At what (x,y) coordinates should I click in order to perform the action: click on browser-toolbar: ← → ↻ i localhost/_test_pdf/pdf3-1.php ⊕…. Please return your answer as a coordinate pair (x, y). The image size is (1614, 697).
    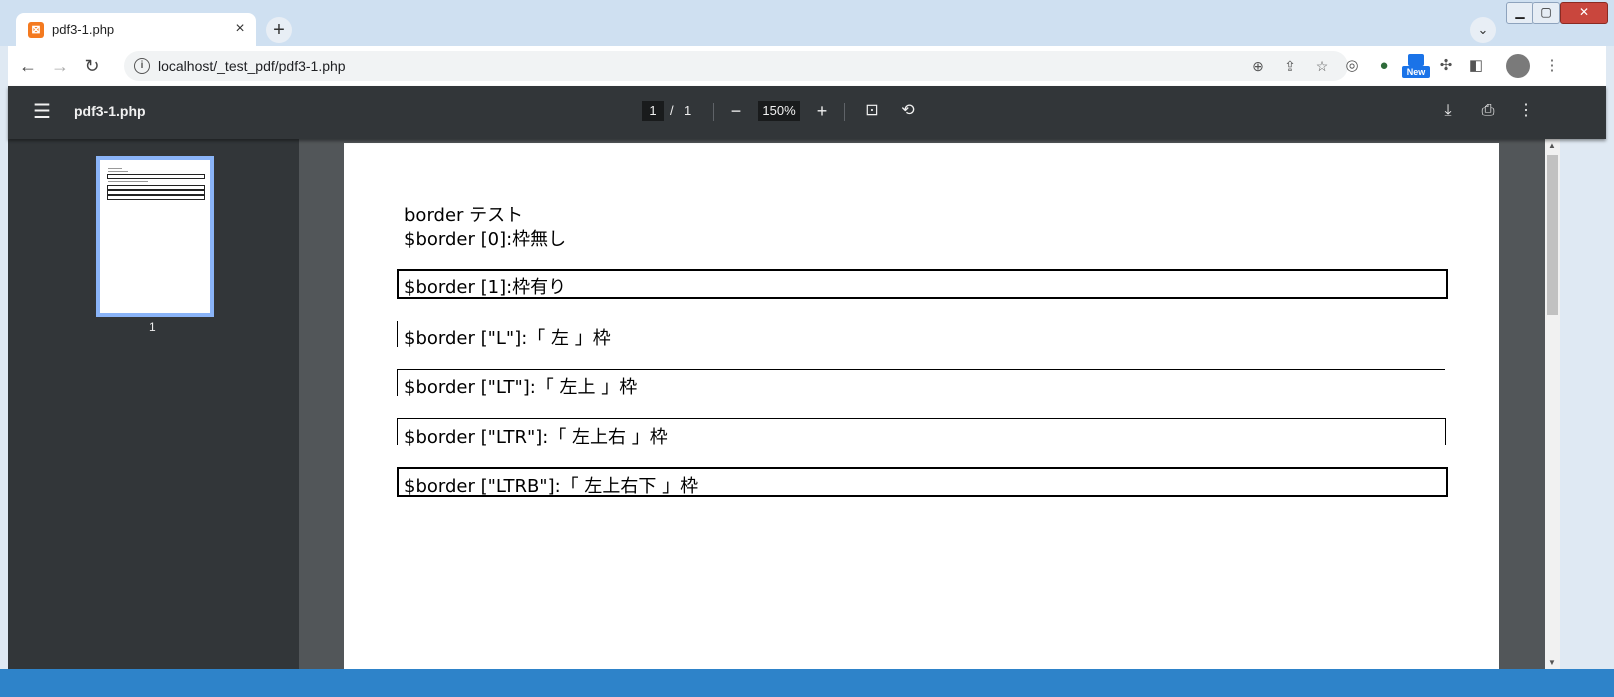
    Looking at the image, I should click on (807, 66).